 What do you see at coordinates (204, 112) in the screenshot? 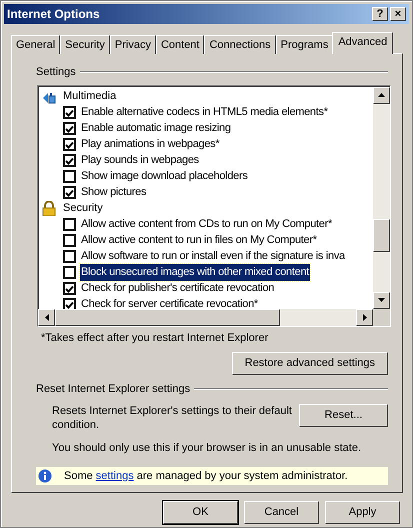
I see `setting-option: Enable alternative codecs in HTML5 media elements*` at bounding box center [204, 112].